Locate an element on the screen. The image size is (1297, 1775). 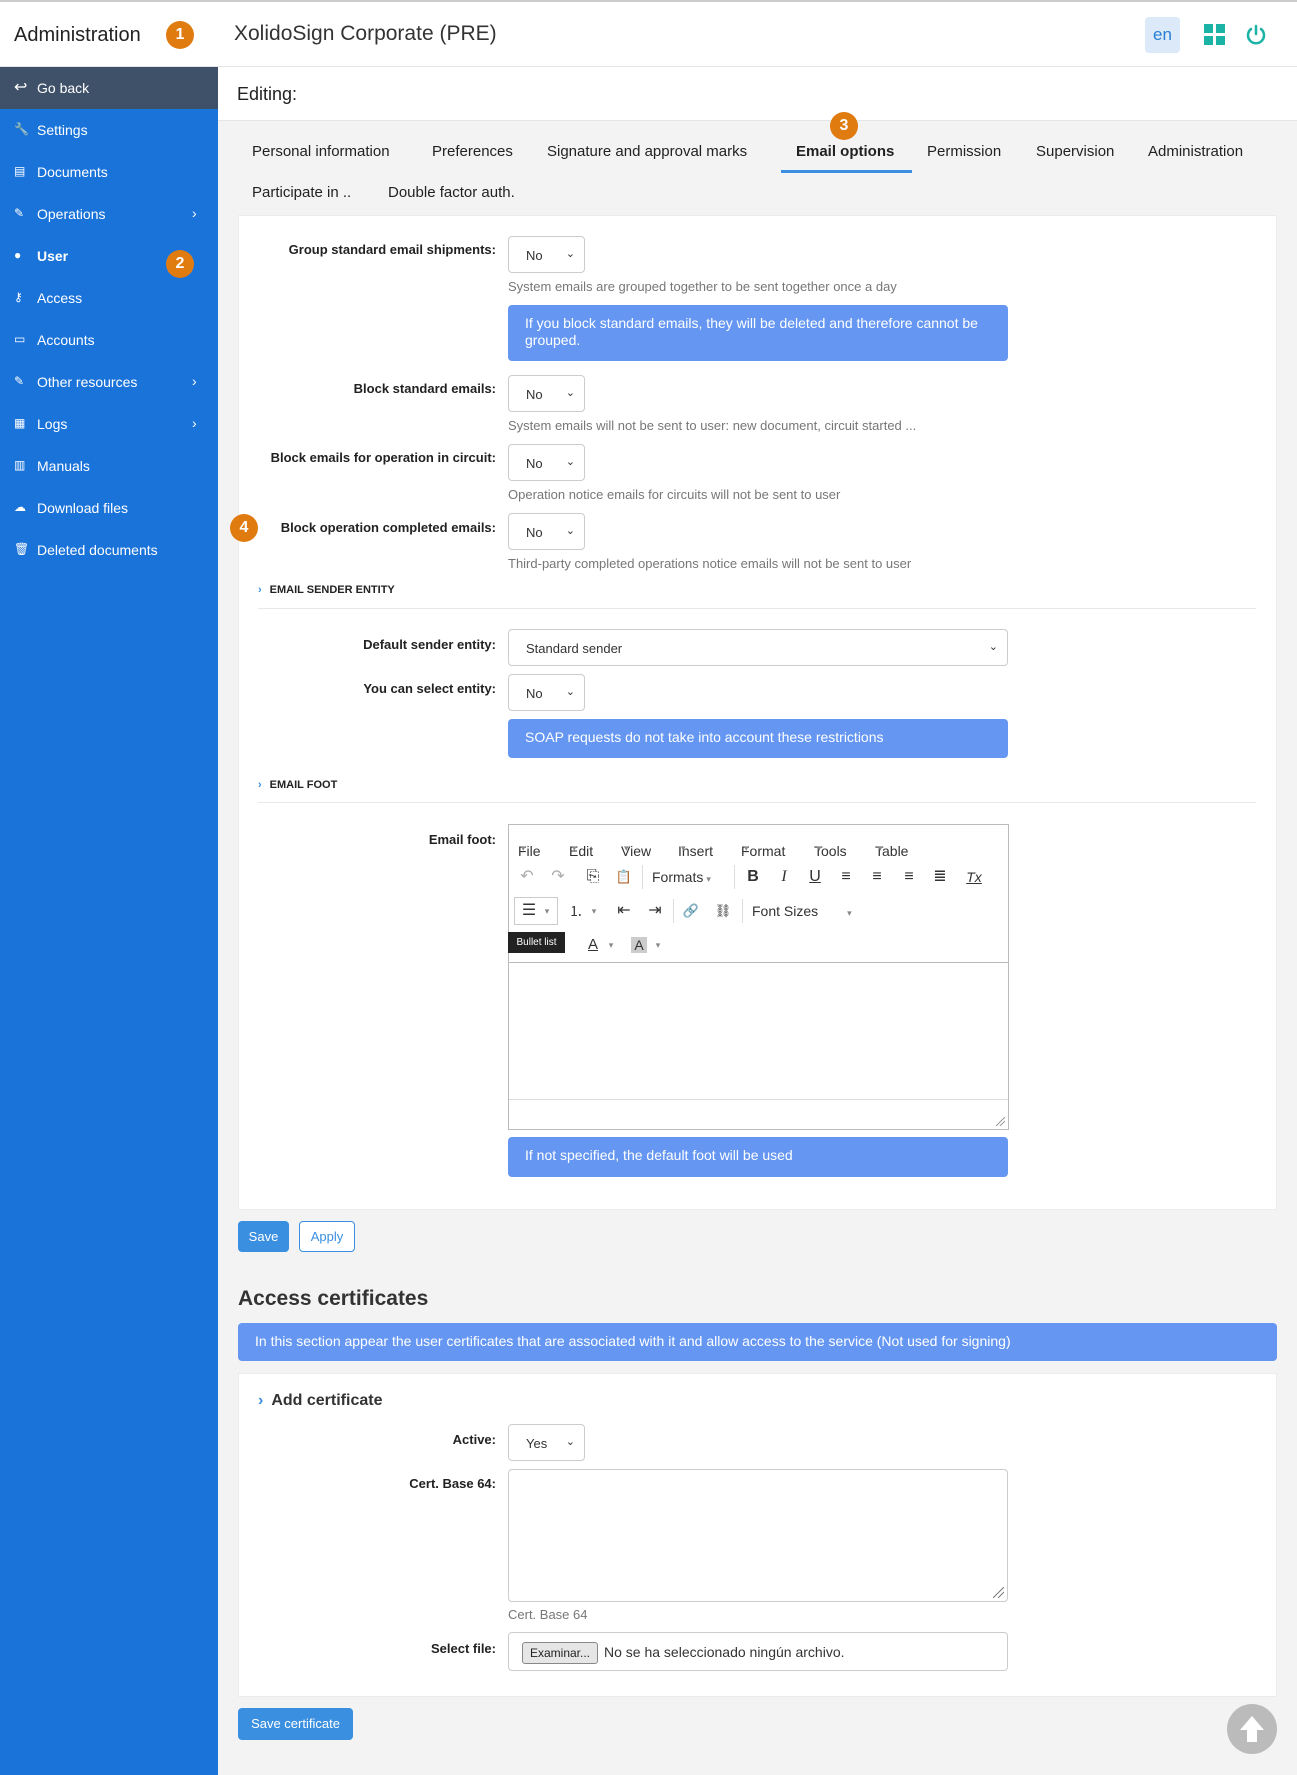
tab-administration: Administration is located at coordinates (1195, 151).